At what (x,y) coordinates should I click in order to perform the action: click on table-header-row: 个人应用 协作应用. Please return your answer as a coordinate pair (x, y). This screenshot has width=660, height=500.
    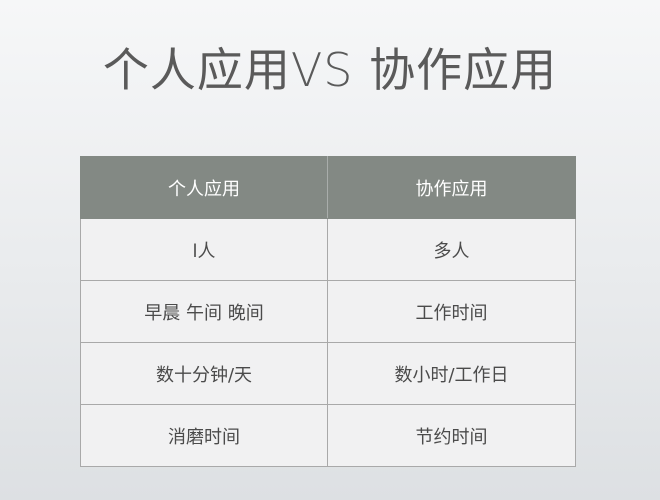
    Looking at the image, I should click on (328, 187).